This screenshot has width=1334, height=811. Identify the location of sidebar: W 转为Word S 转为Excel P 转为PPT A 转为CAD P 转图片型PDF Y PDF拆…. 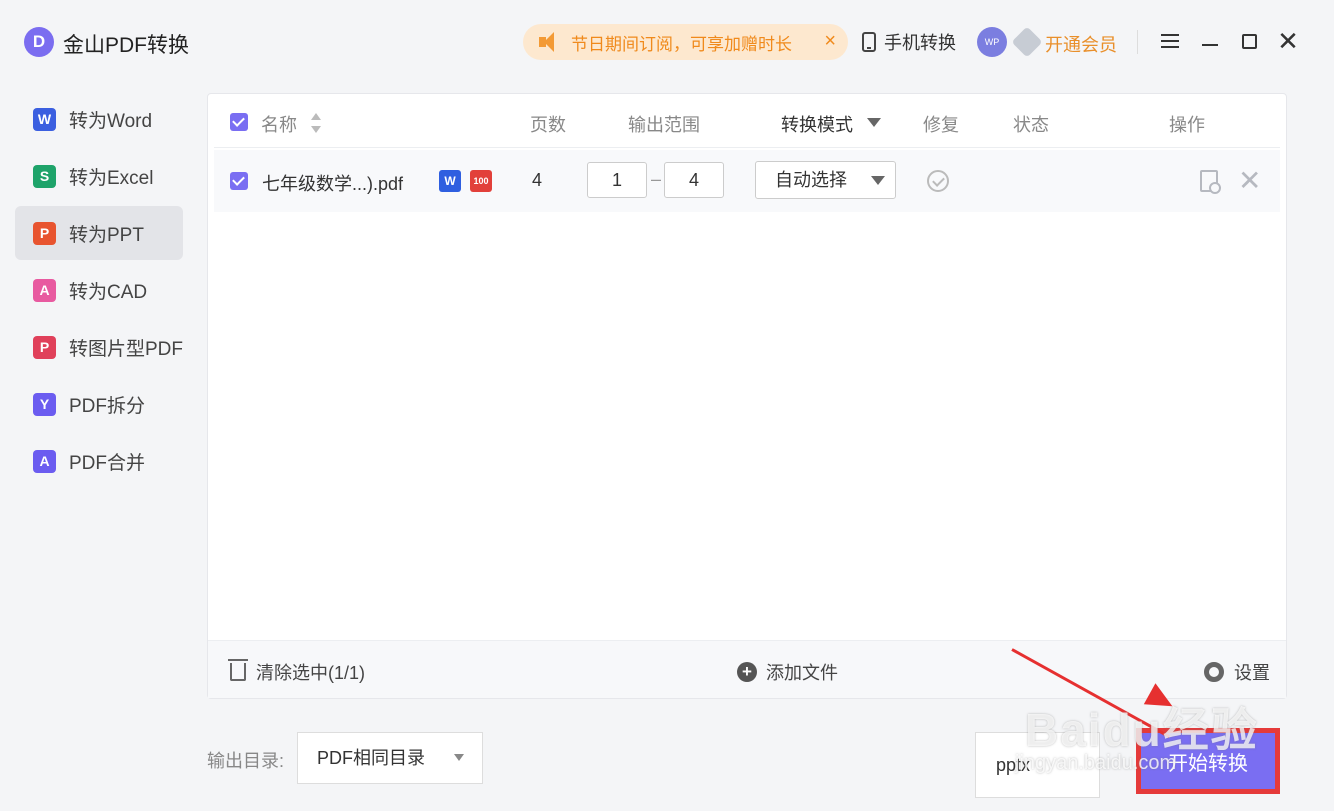
(99, 291).